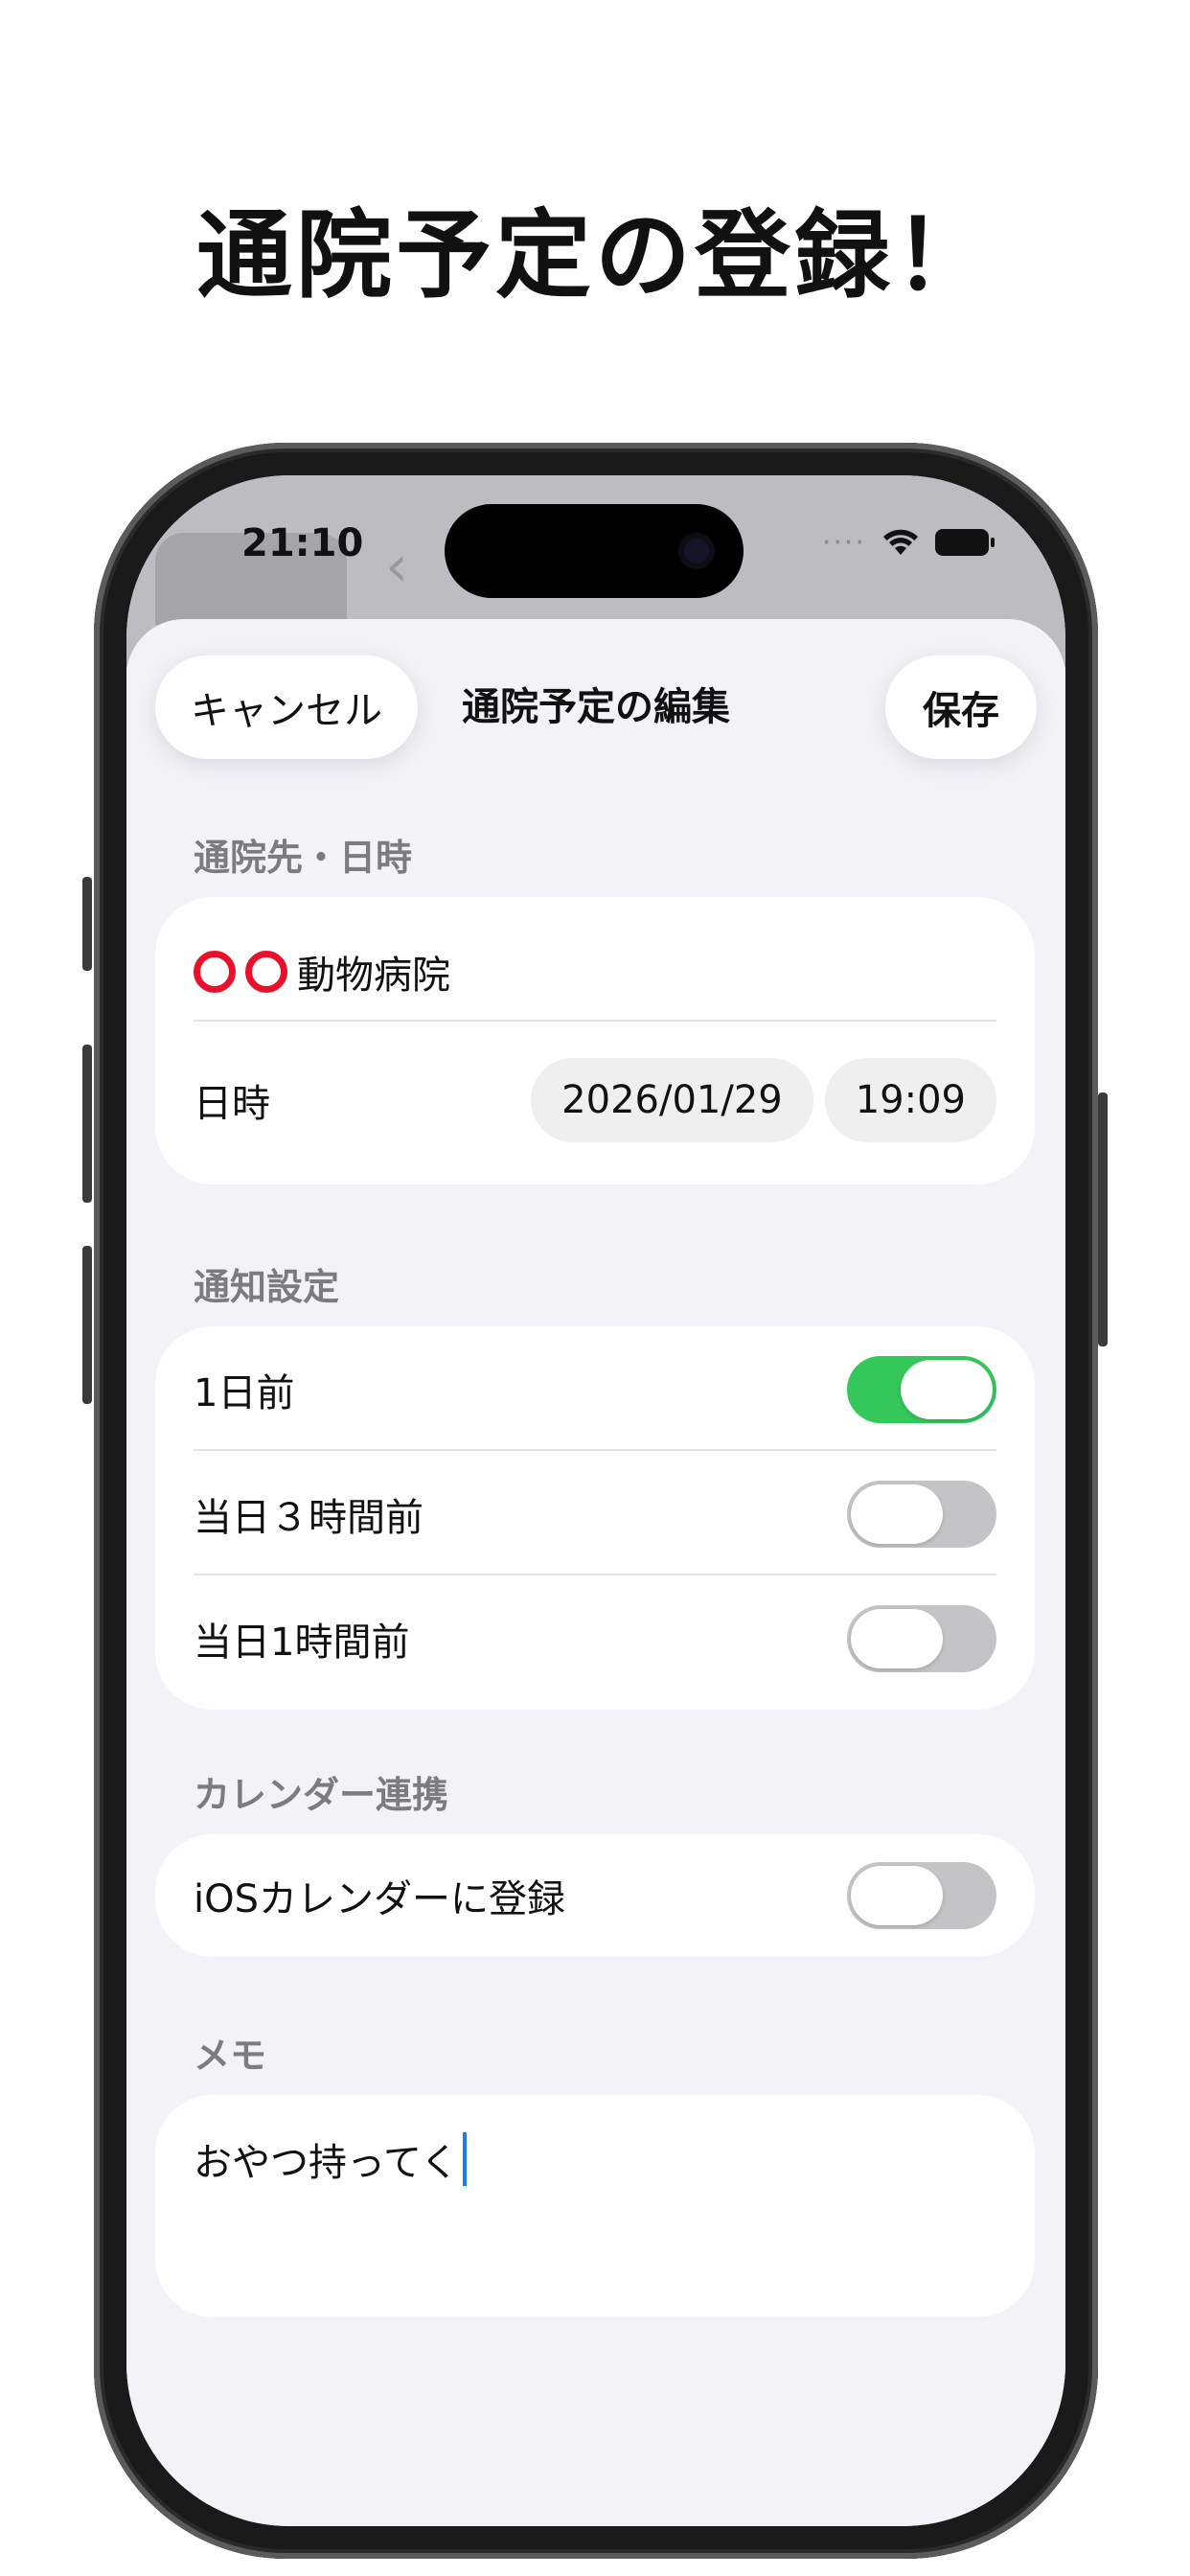 This screenshot has height=2576, width=1190. I want to click on notify-1day-toggle, so click(921, 1389).